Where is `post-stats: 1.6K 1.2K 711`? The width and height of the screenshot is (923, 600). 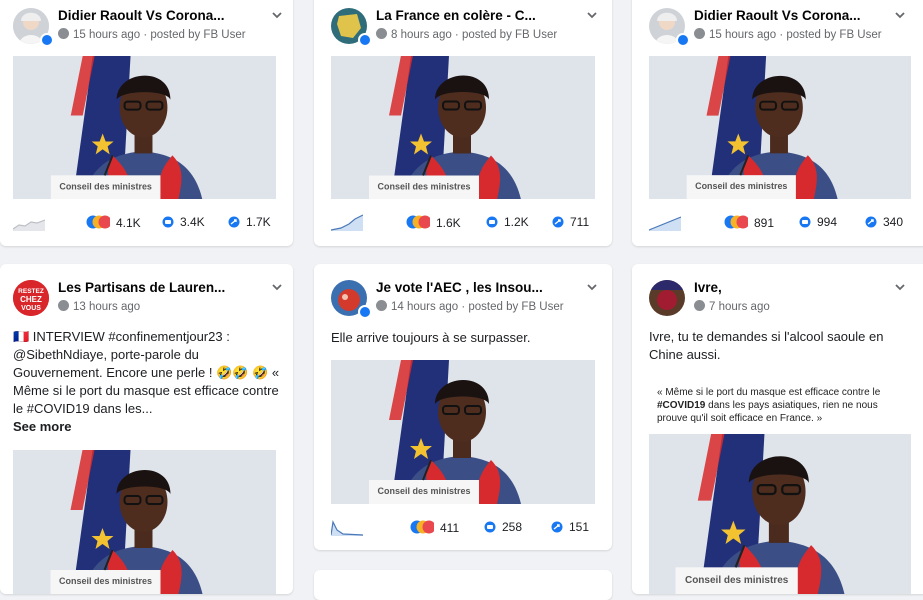 post-stats: 1.6K 1.2K 711 is located at coordinates (463, 223).